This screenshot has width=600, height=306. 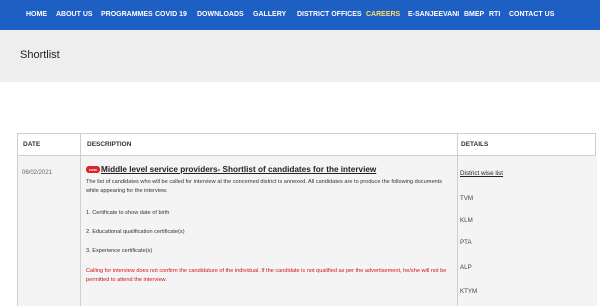 What do you see at coordinates (433, 15) in the screenshot?
I see `nav-e-sanjeevani: E-SANJEEVANI` at bounding box center [433, 15].